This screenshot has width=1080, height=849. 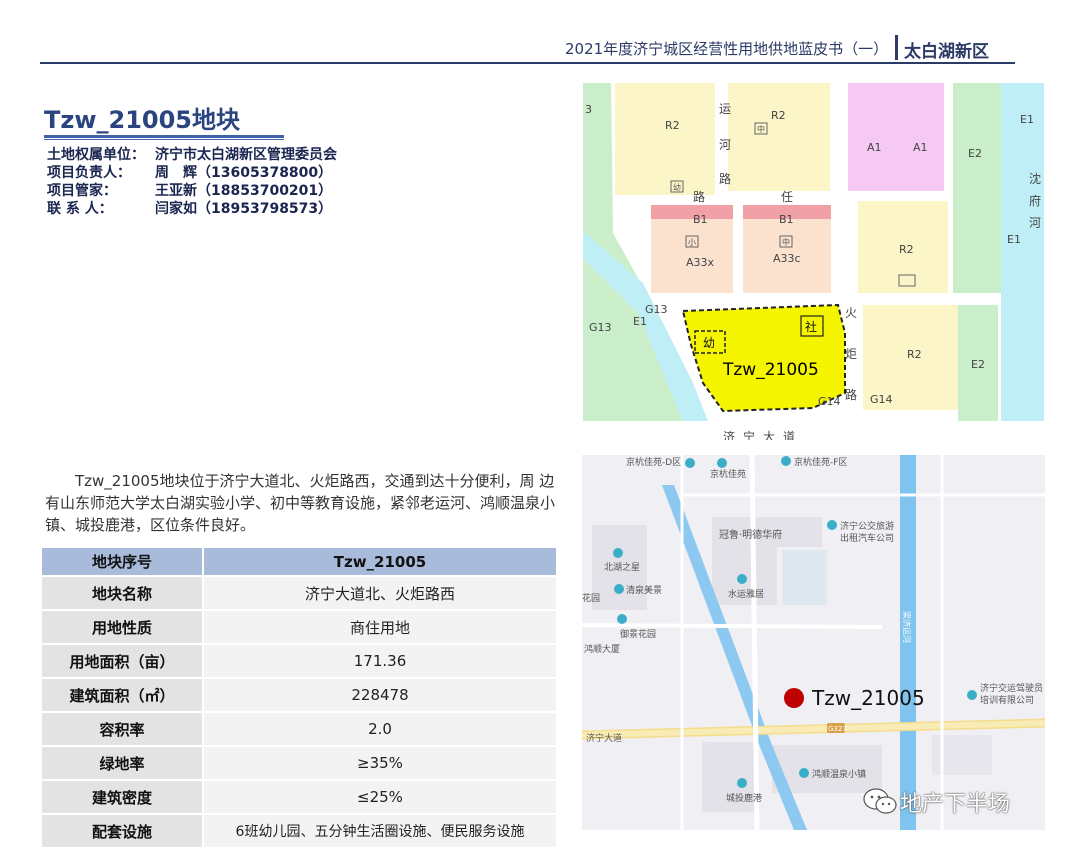 I want to click on row-label: 建筑密度, so click(x=123, y=797).